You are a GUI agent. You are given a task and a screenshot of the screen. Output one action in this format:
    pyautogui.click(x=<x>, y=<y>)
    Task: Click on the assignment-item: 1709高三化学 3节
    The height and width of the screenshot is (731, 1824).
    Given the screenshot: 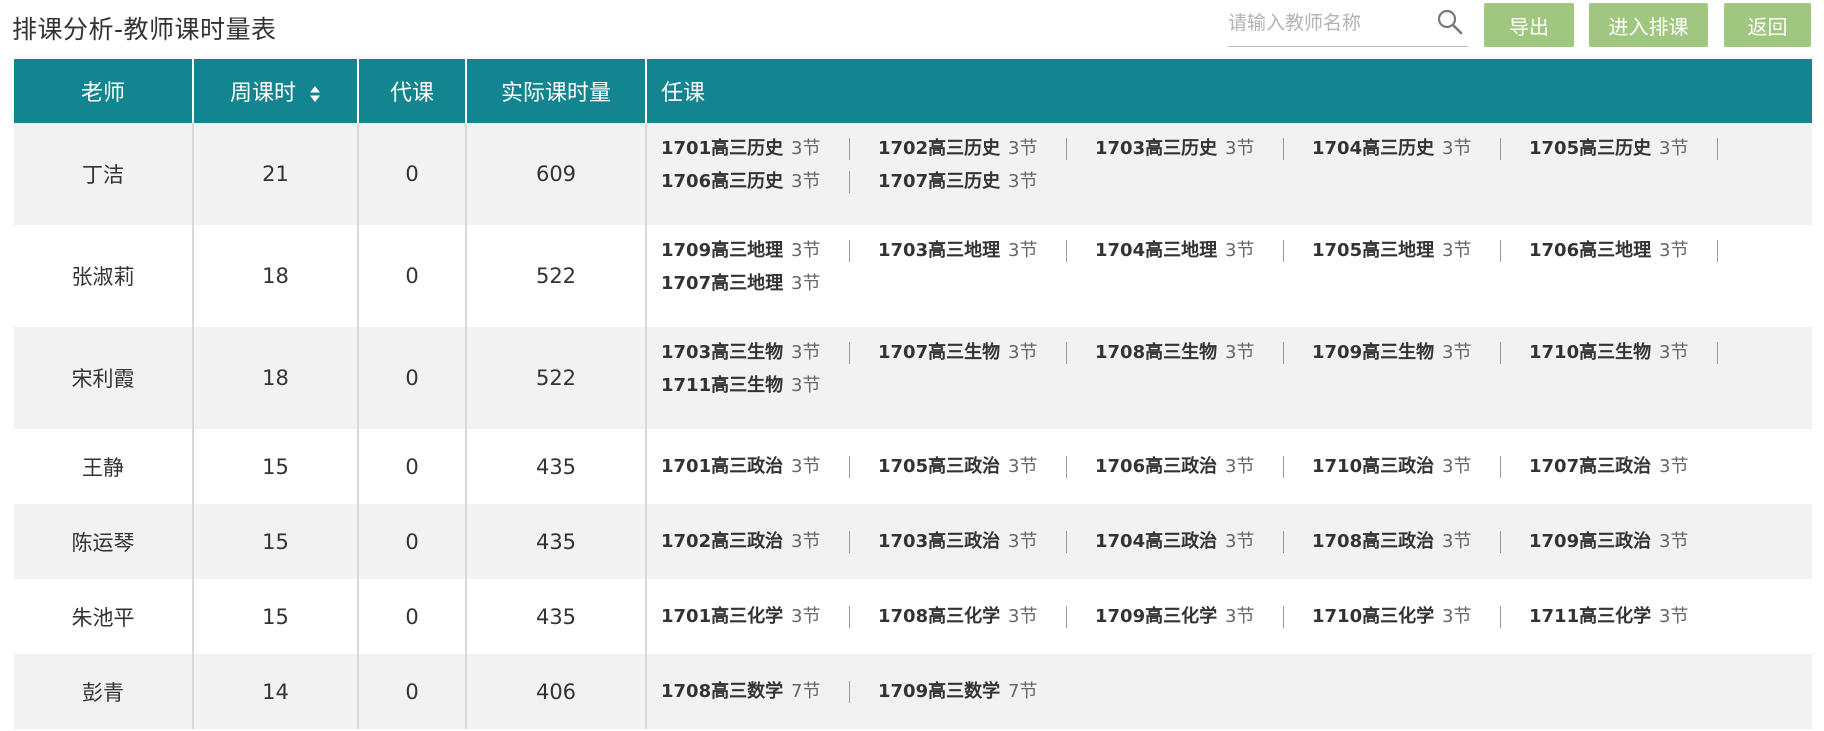 What is the action you would take?
    pyautogui.click(x=1203, y=616)
    